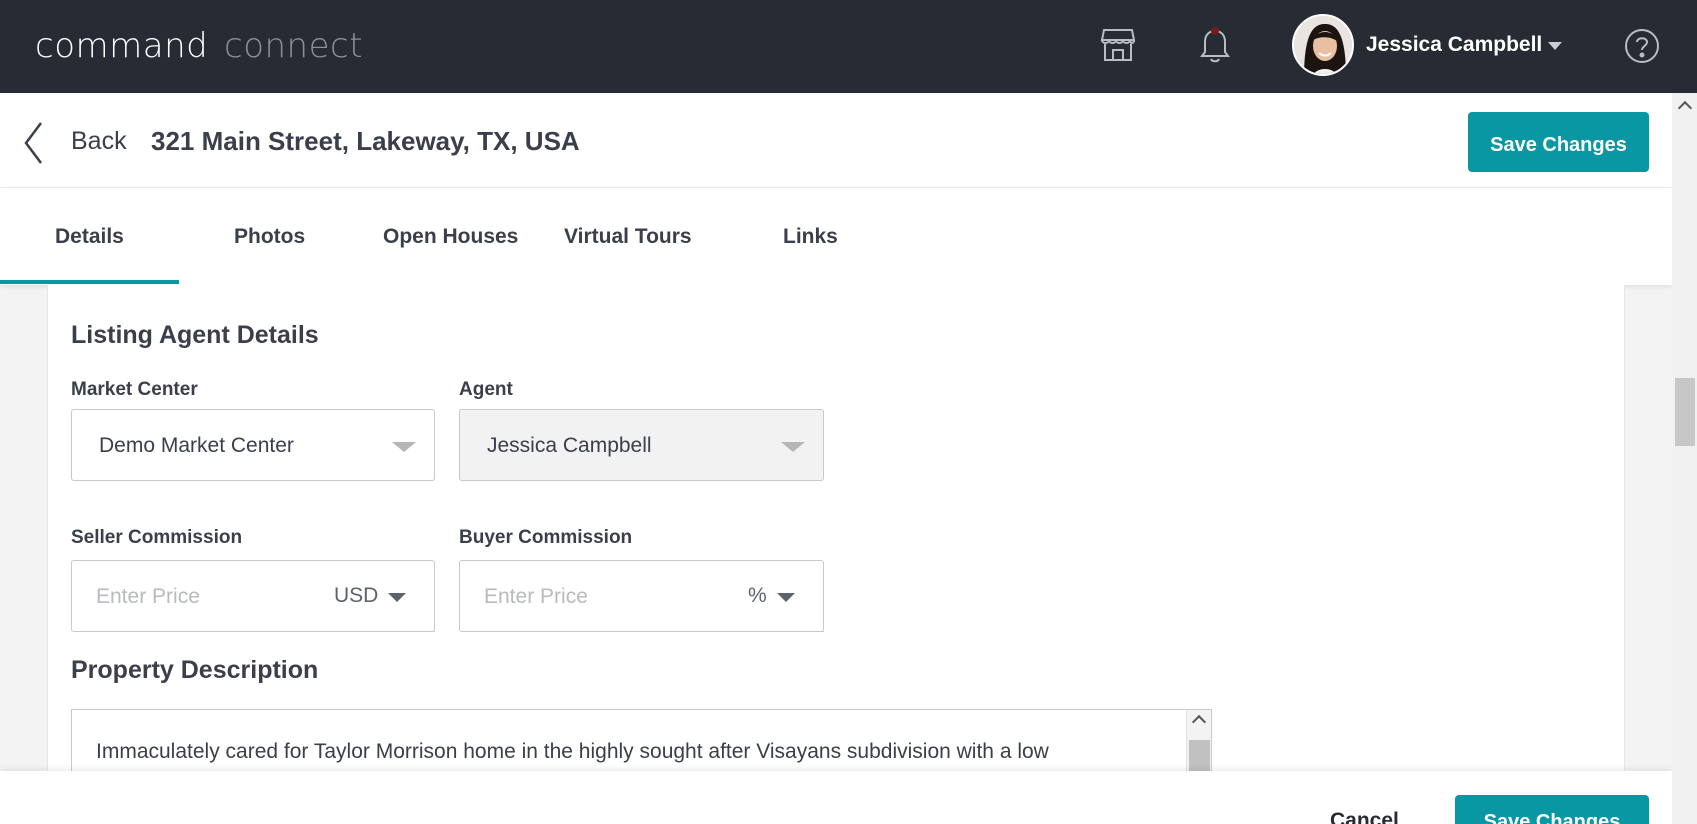  I want to click on chevron-left-icon, so click(33, 143).